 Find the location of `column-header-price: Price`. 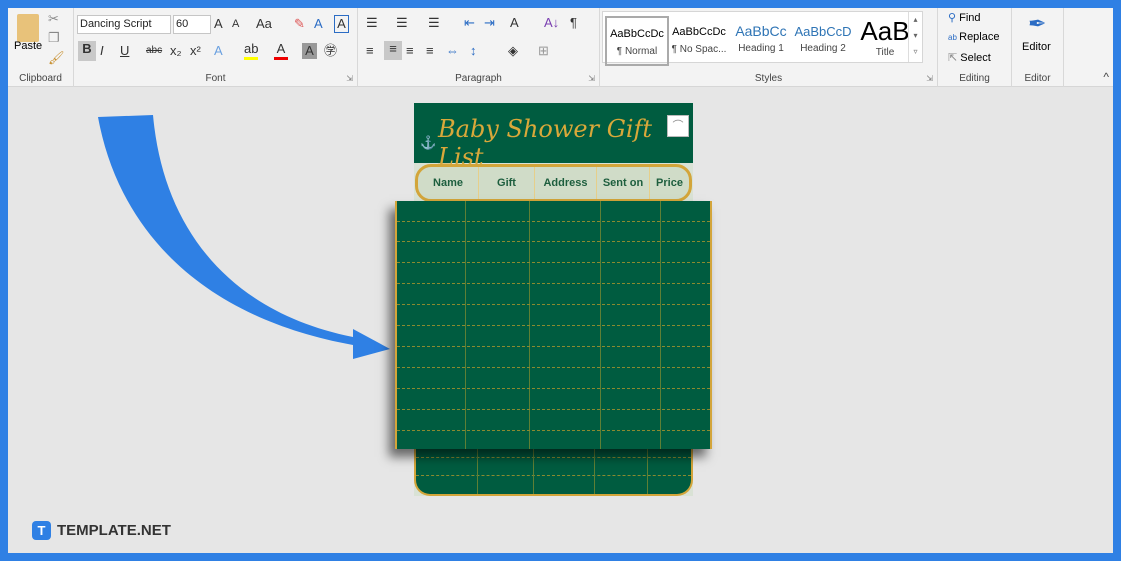

column-header-price: Price is located at coordinates (669, 183).